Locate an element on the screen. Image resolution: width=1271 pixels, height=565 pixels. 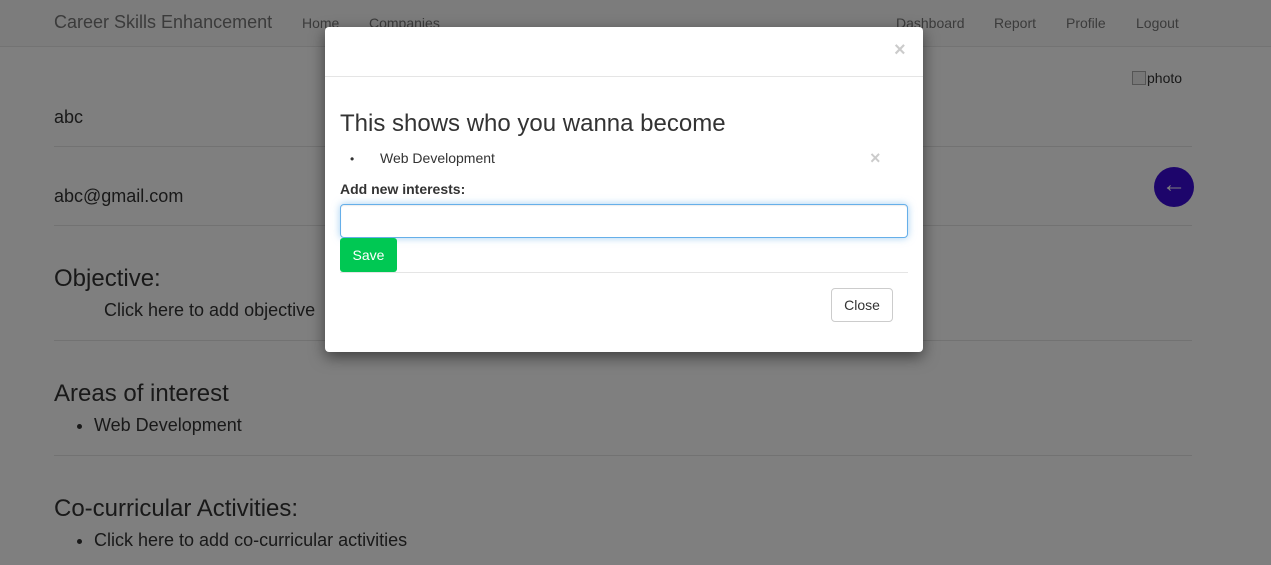
save-button: Save is located at coordinates (368, 255).